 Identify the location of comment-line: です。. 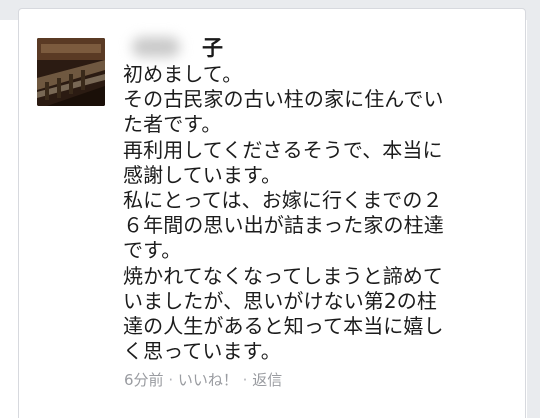
(152, 250).